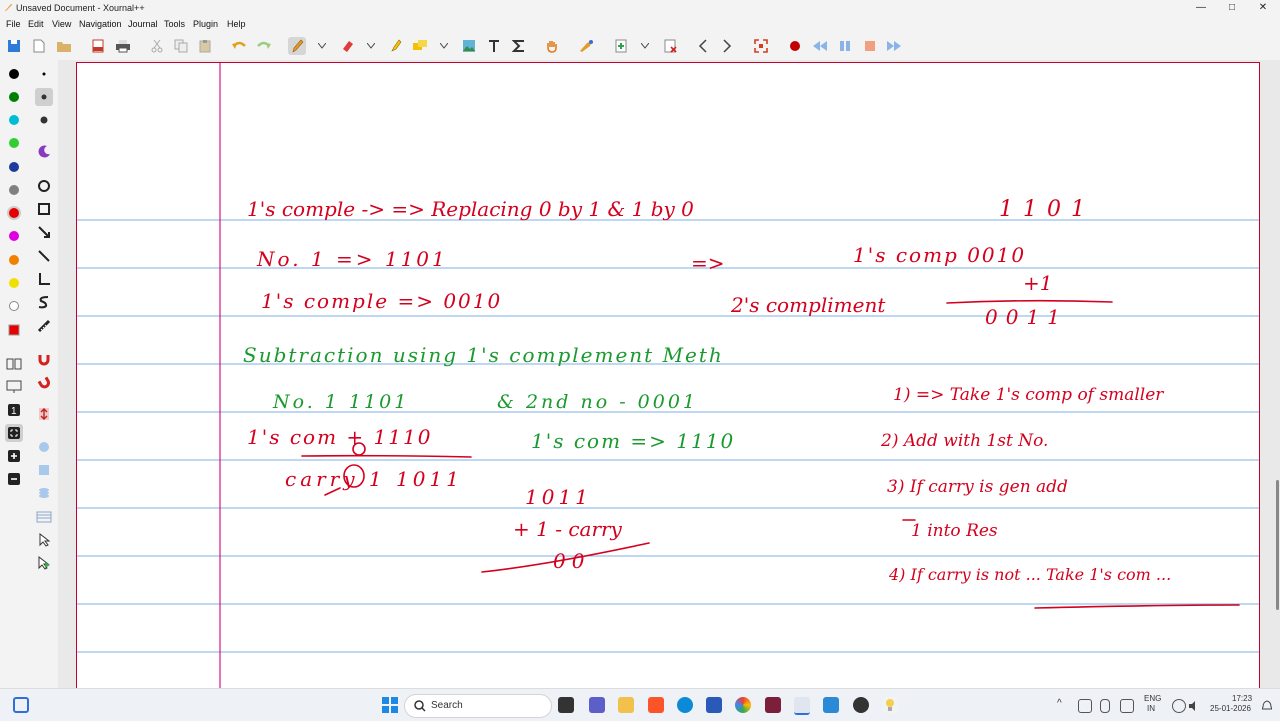  What do you see at coordinates (14, 97) in the screenshot?
I see `color-swatch-green` at bounding box center [14, 97].